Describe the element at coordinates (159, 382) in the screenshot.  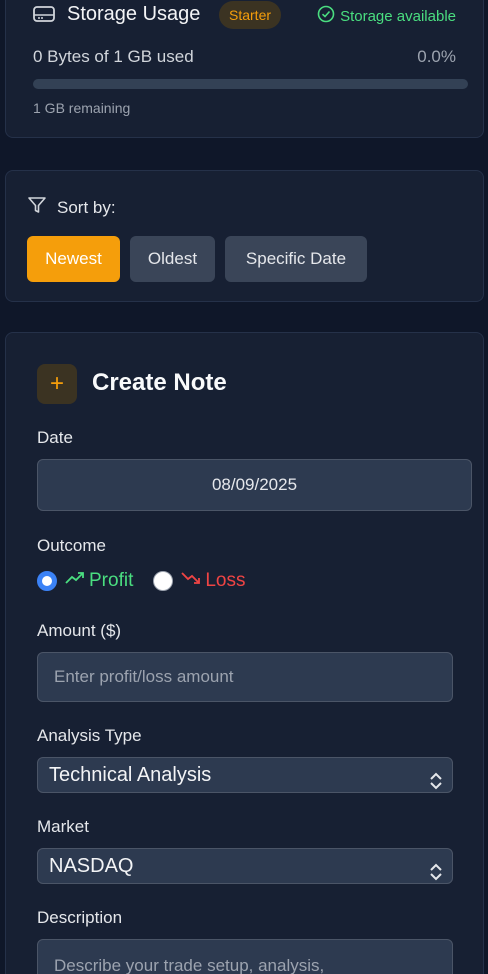
I see `create-note-title: Create Note` at that location.